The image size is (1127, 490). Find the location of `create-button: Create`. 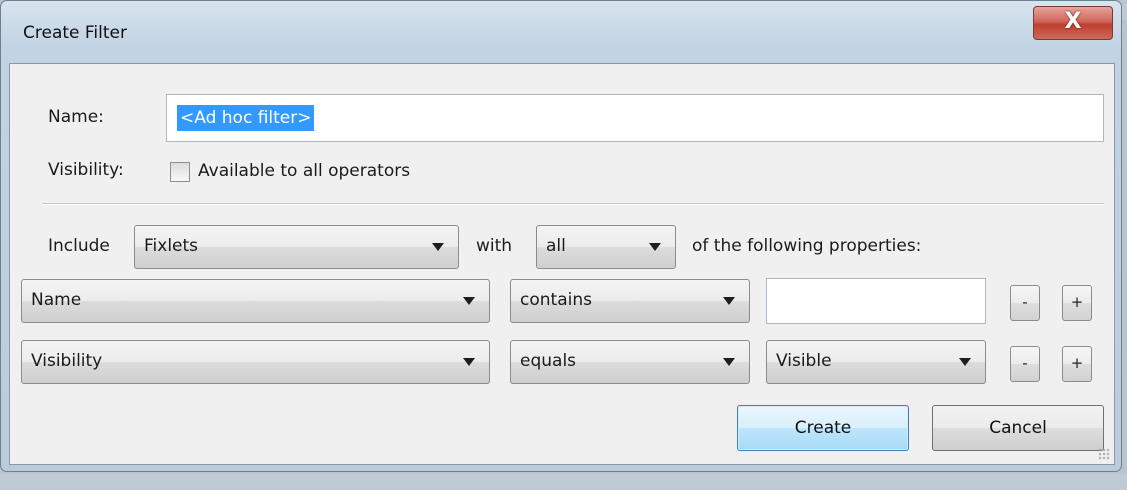

create-button: Create is located at coordinates (823, 428).